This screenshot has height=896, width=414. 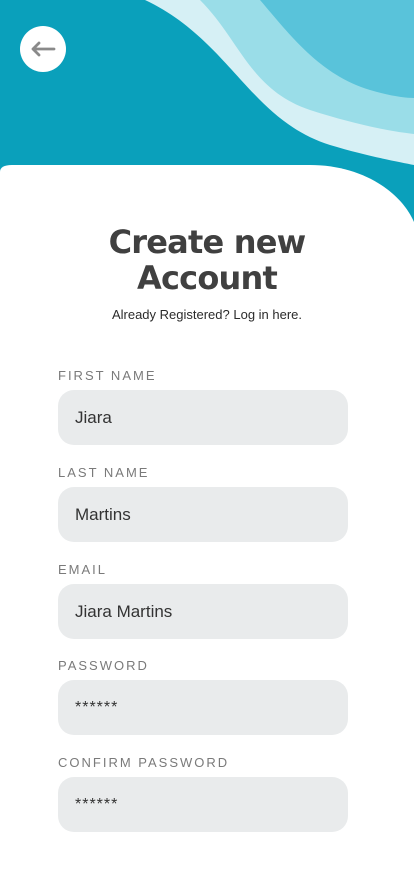 I want to click on login-prompt-text: Already Registered?, so click(x=172, y=314).